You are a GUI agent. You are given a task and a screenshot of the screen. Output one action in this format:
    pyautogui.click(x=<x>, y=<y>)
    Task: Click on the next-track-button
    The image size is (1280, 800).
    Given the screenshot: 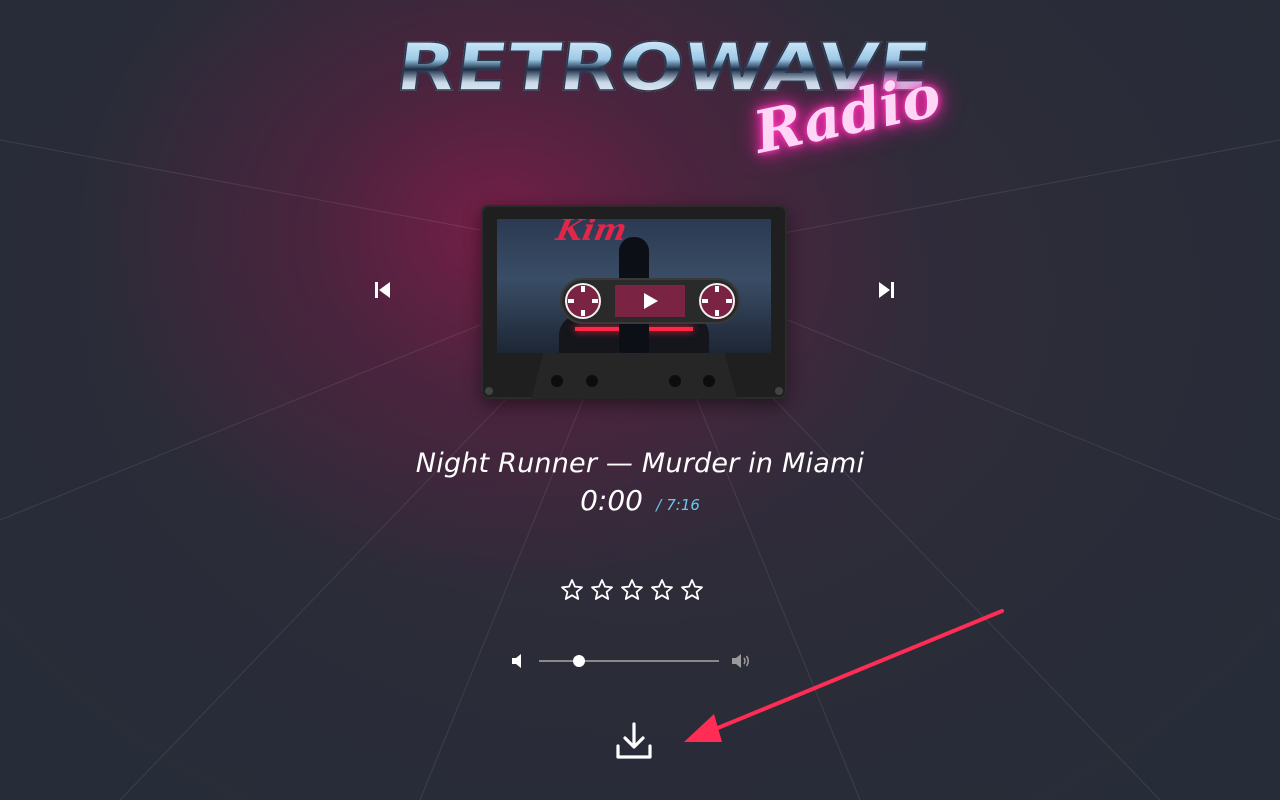 What is the action you would take?
    pyautogui.click(x=886, y=290)
    